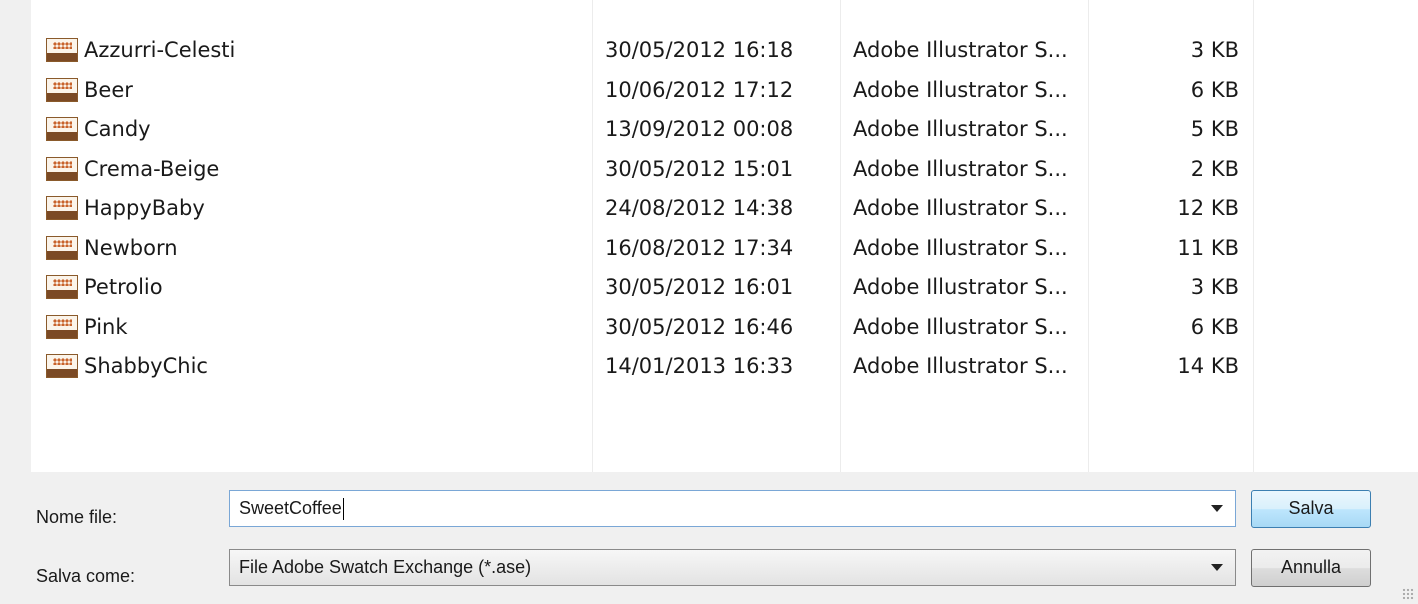  What do you see at coordinates (152, 168) in the screenshot?
I see `file-name: Crema-Beige` at bounding box center [152, 168].